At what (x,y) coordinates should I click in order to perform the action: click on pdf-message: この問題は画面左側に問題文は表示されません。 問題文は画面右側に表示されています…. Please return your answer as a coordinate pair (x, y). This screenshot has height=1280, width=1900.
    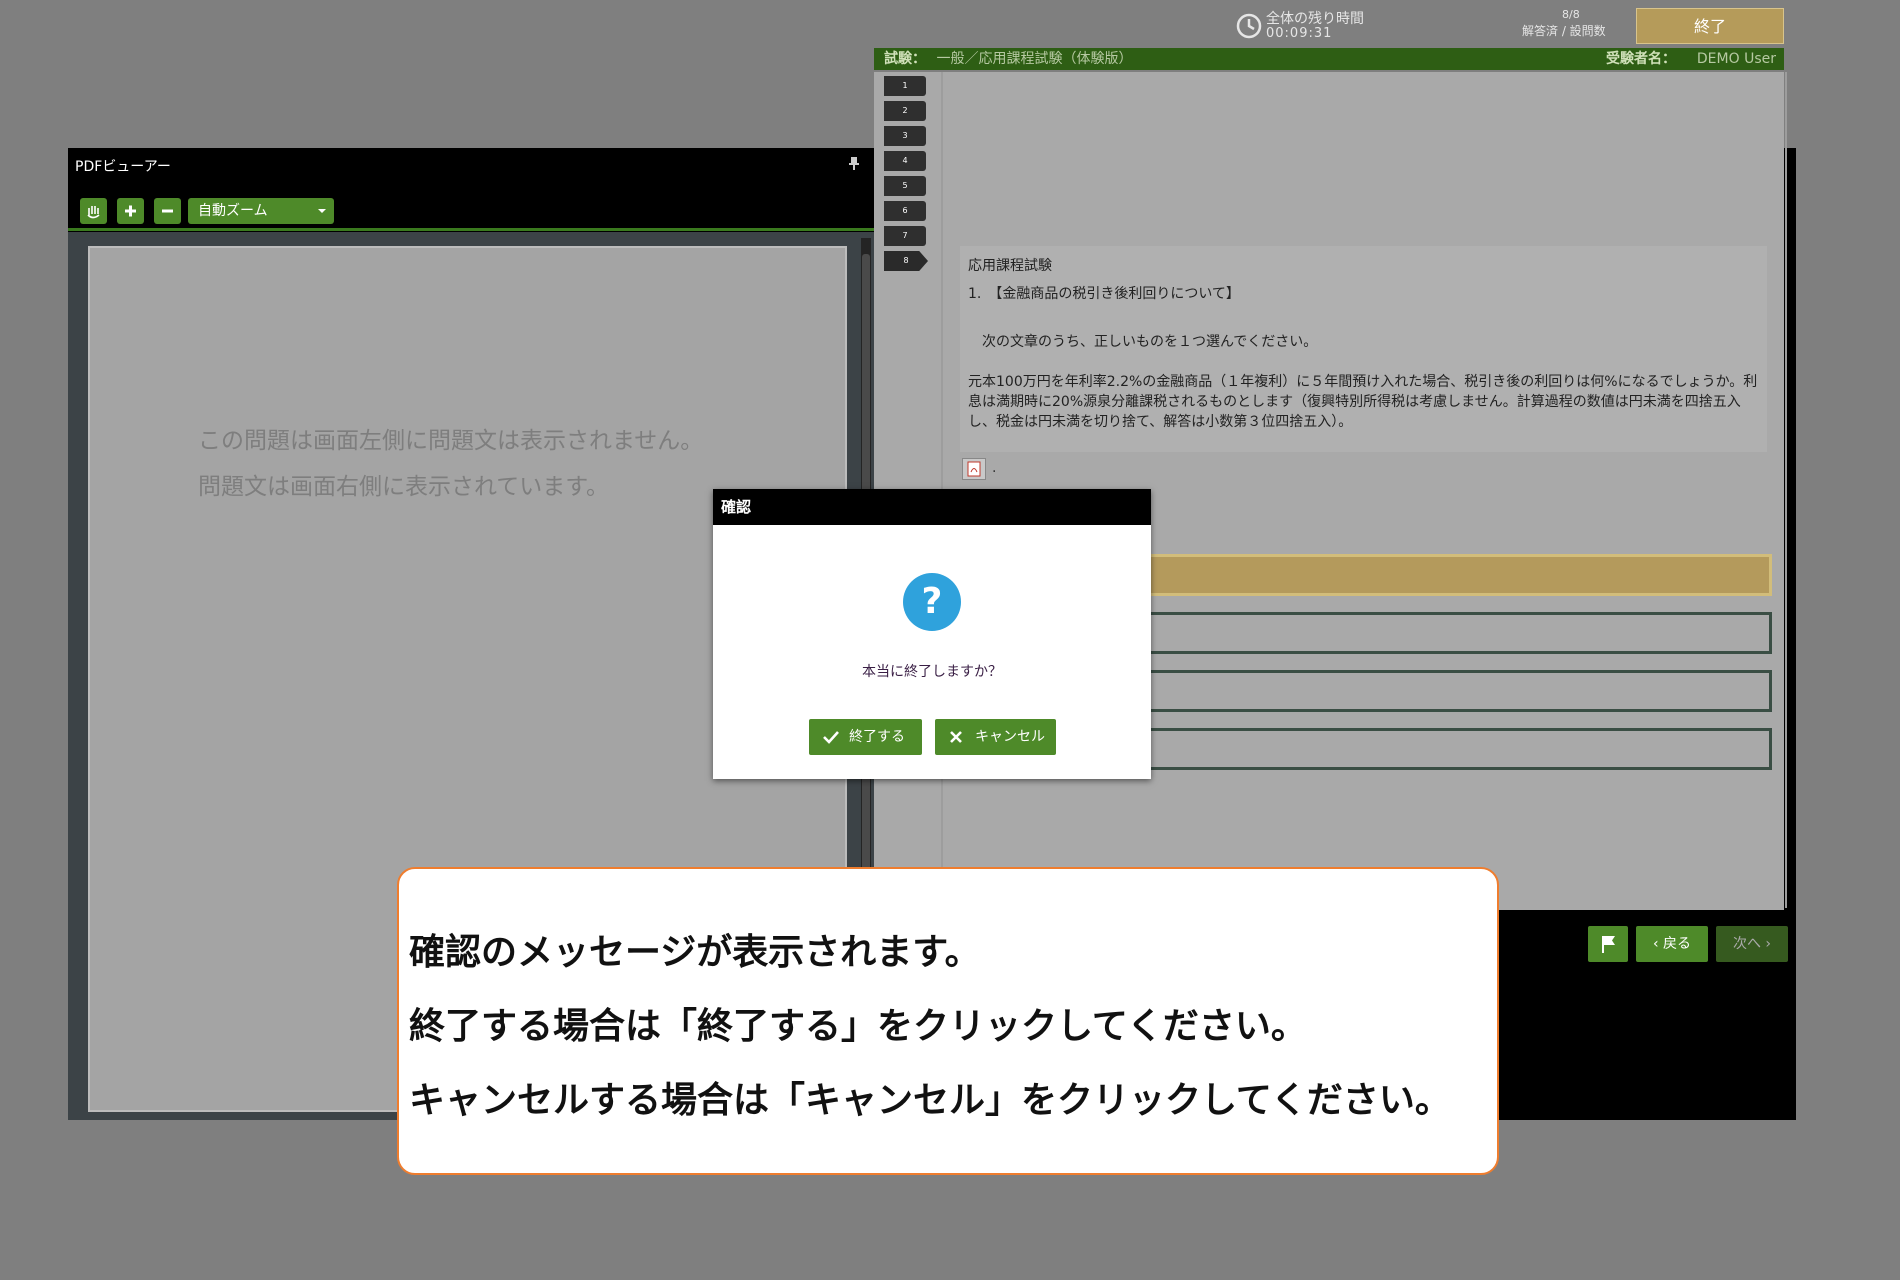
    Looking at the image, I should click on (450, 464).